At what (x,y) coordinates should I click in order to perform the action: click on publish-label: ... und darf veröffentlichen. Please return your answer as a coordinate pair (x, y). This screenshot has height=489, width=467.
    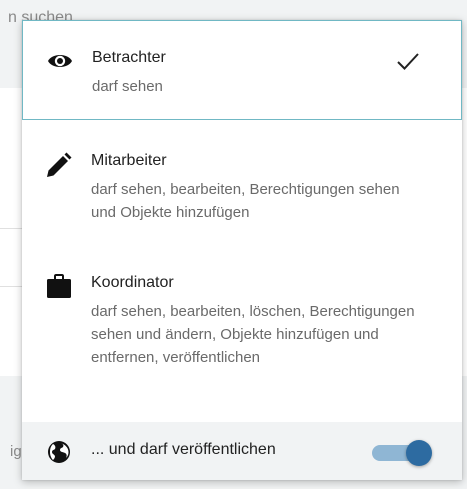
    Looking at the image, I should click on (183, 449).